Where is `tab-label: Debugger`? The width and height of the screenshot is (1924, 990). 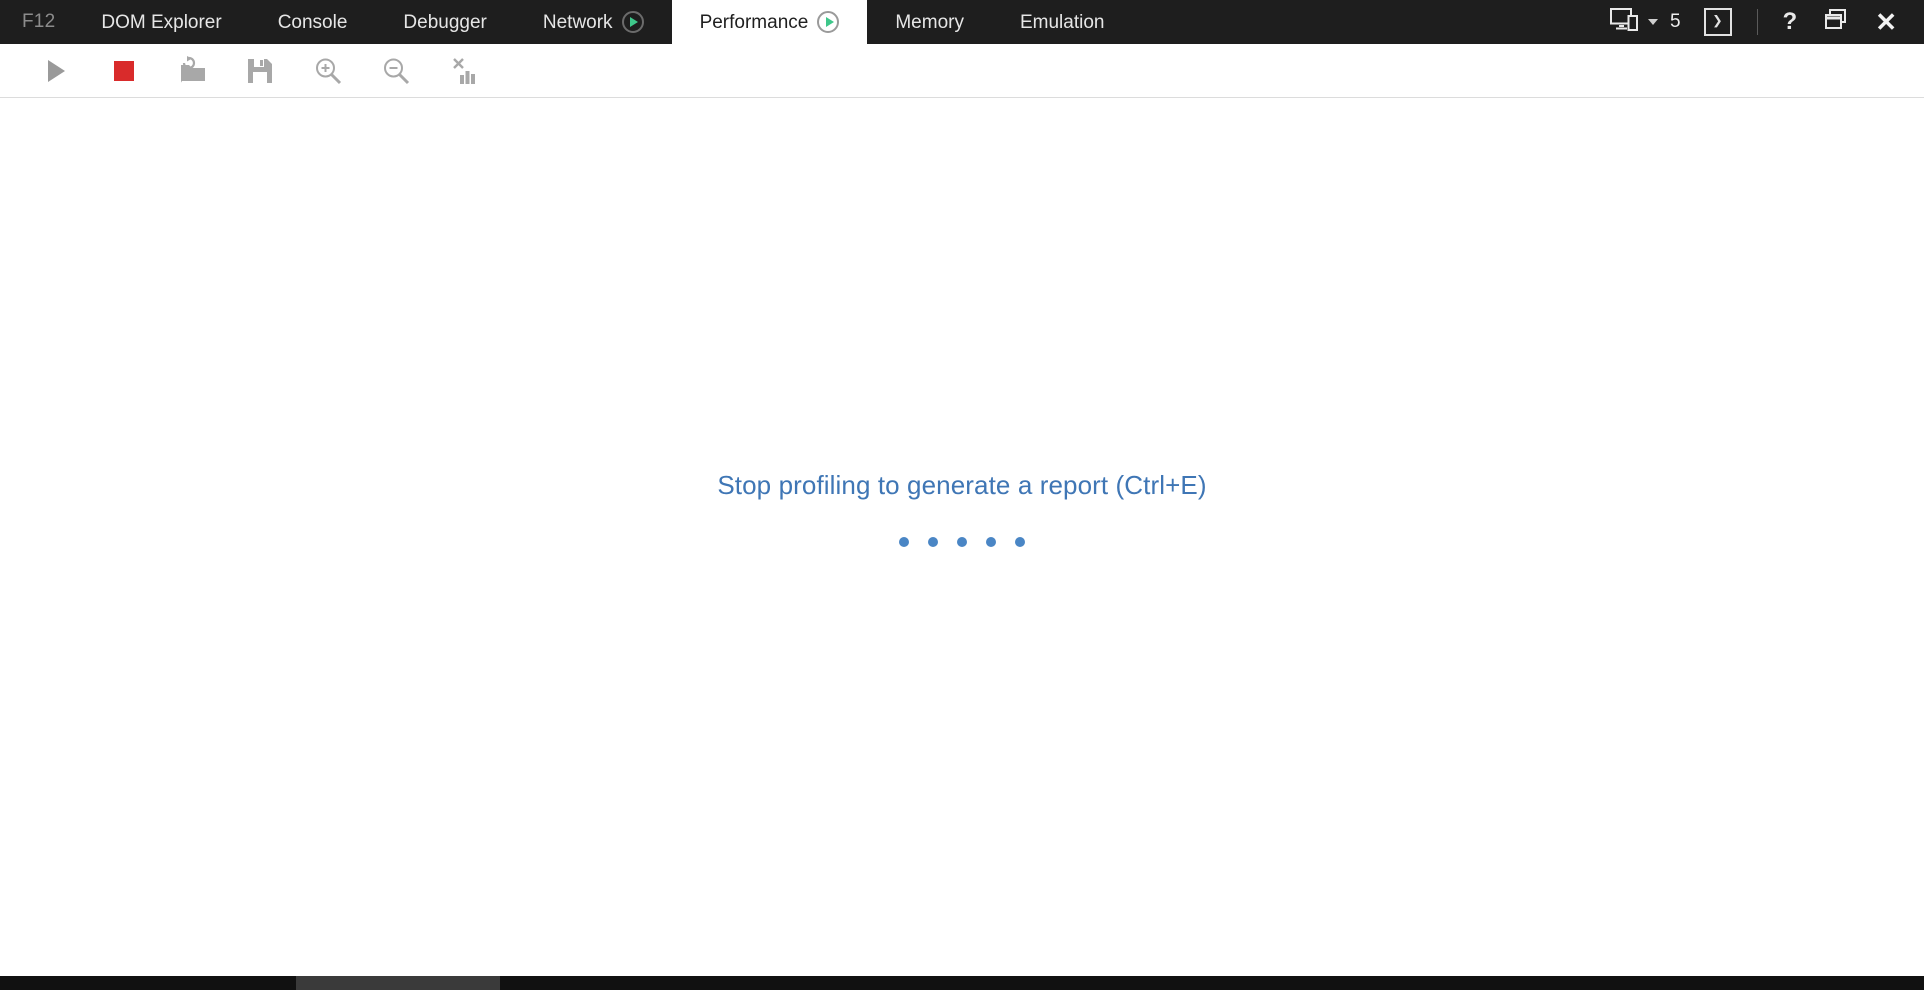
tab-label: Debugger is located at coordinates (445, 22).